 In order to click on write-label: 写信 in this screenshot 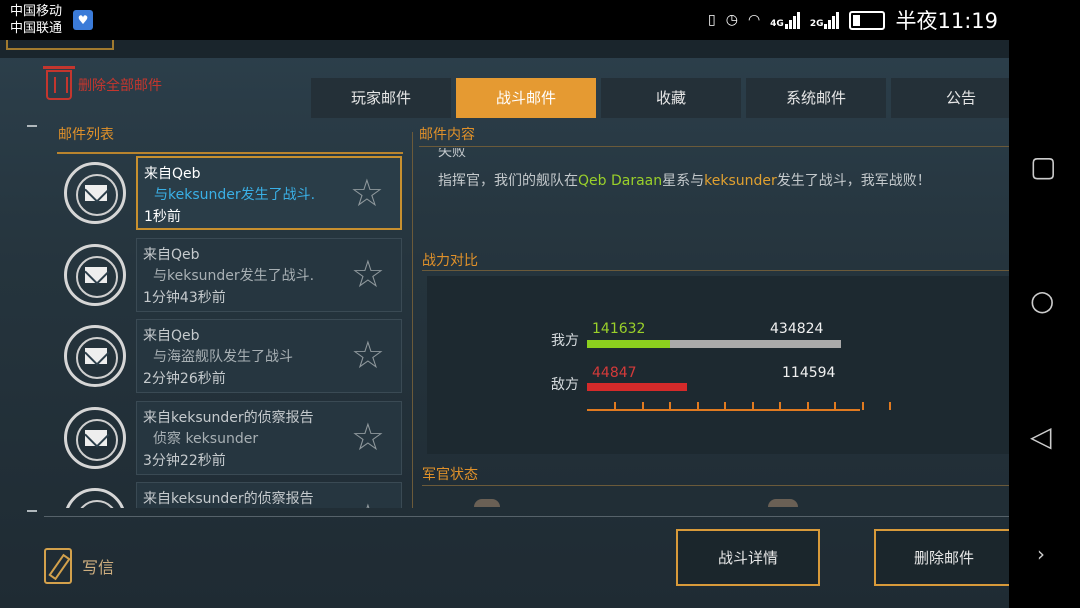, I will do `click(98, 567)`.